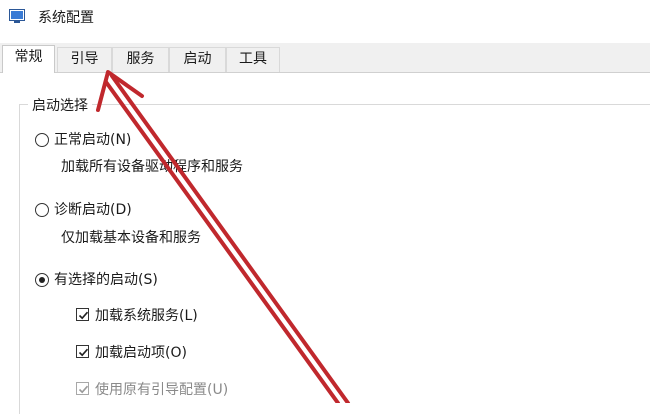 Image resolution: width=650 pixels, height=414 pixels. Describe the element at coordinates (106, 279) in the screenshot. I see `selective-startup-label: 有选择的启动(S)` at that location.